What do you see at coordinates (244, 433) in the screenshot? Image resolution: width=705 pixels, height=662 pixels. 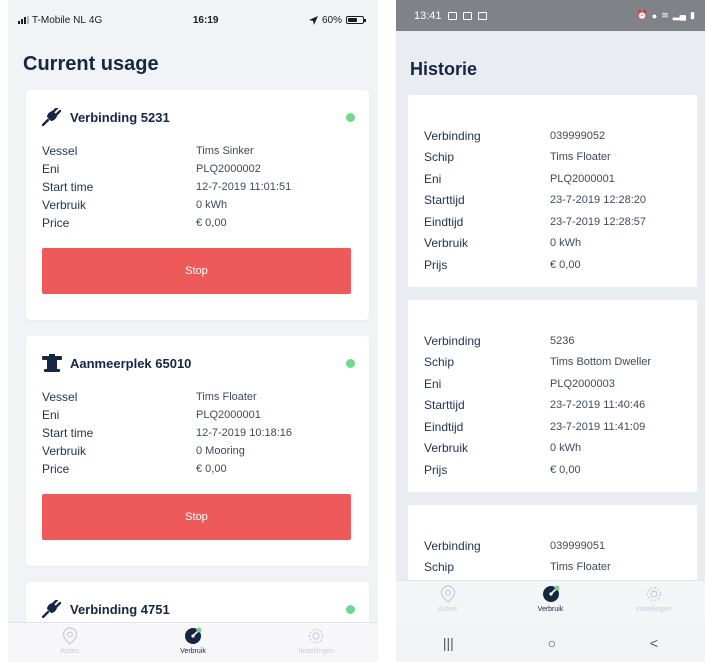 I see `detail-value: 12-7-2019 10:18:16` at bounding box center [244, 433].